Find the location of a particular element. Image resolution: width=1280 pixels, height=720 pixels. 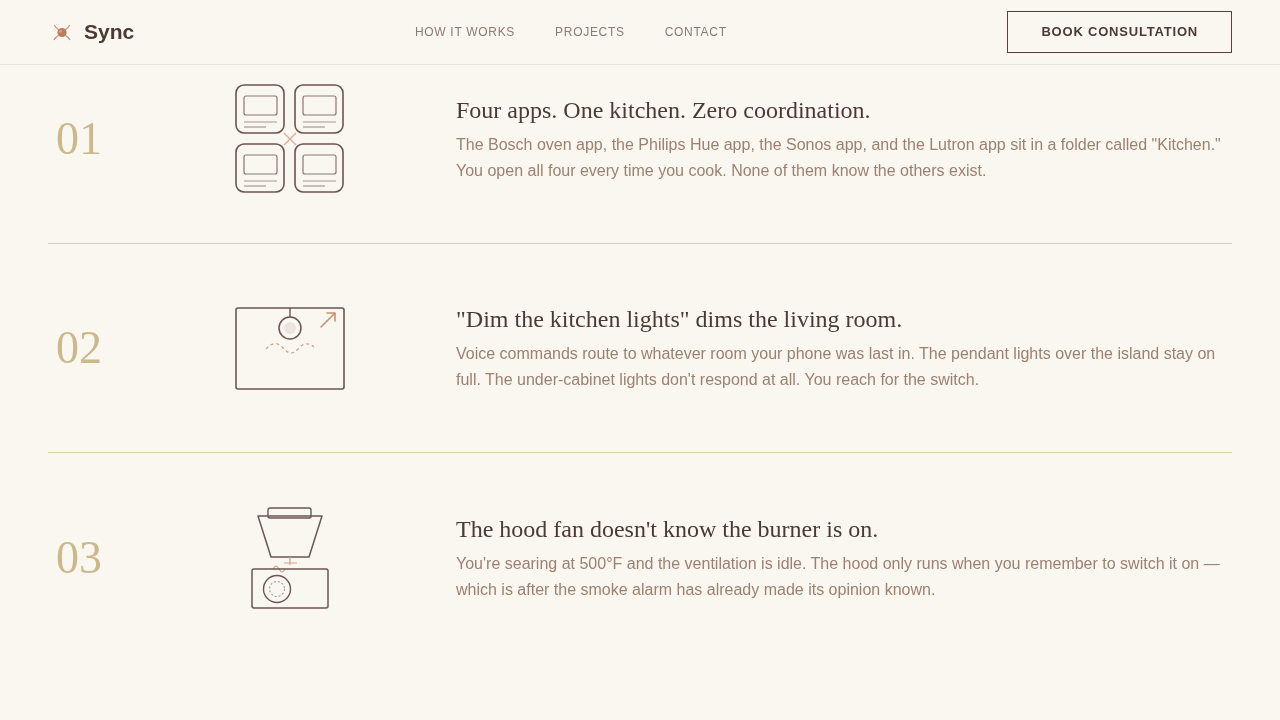

logo-icon is located at coordinates (62, 32).